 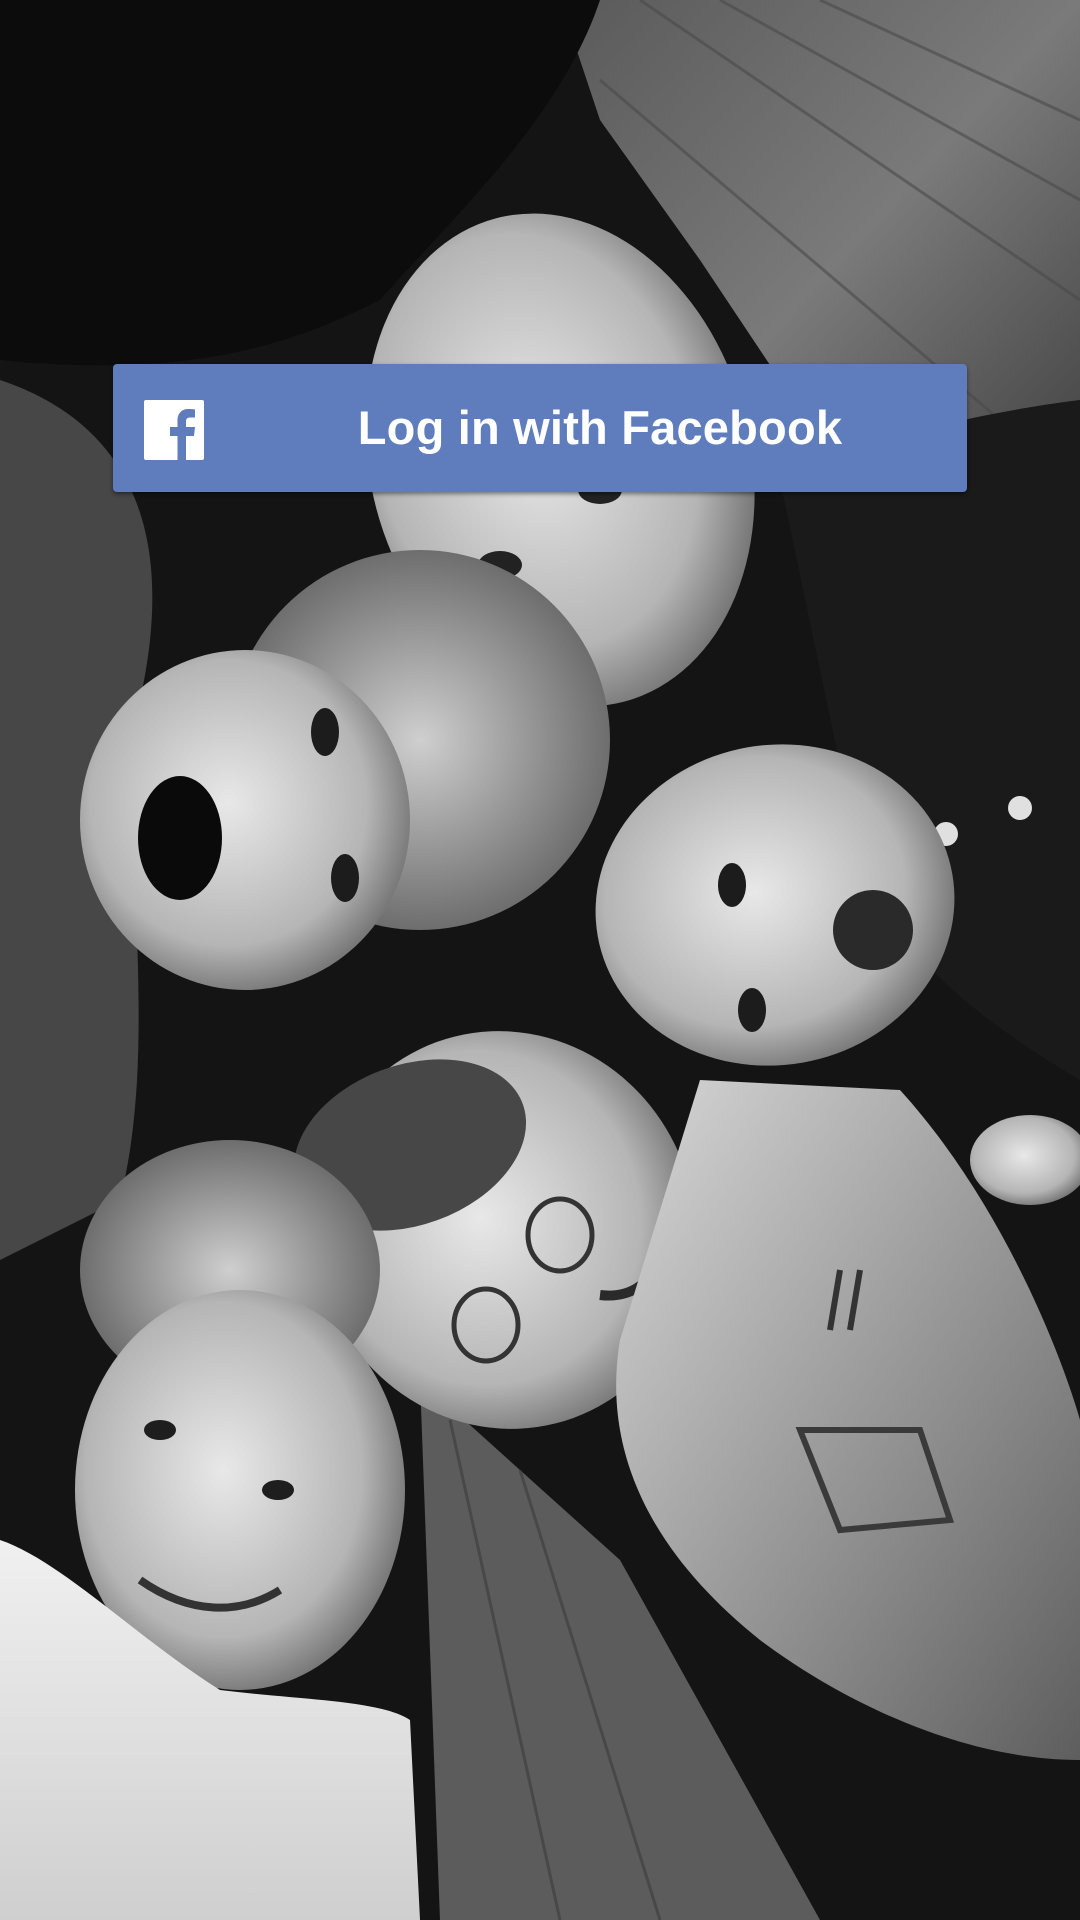 I want to click on login-button-label: Log in with Facebook, so click(x=600, y=427).